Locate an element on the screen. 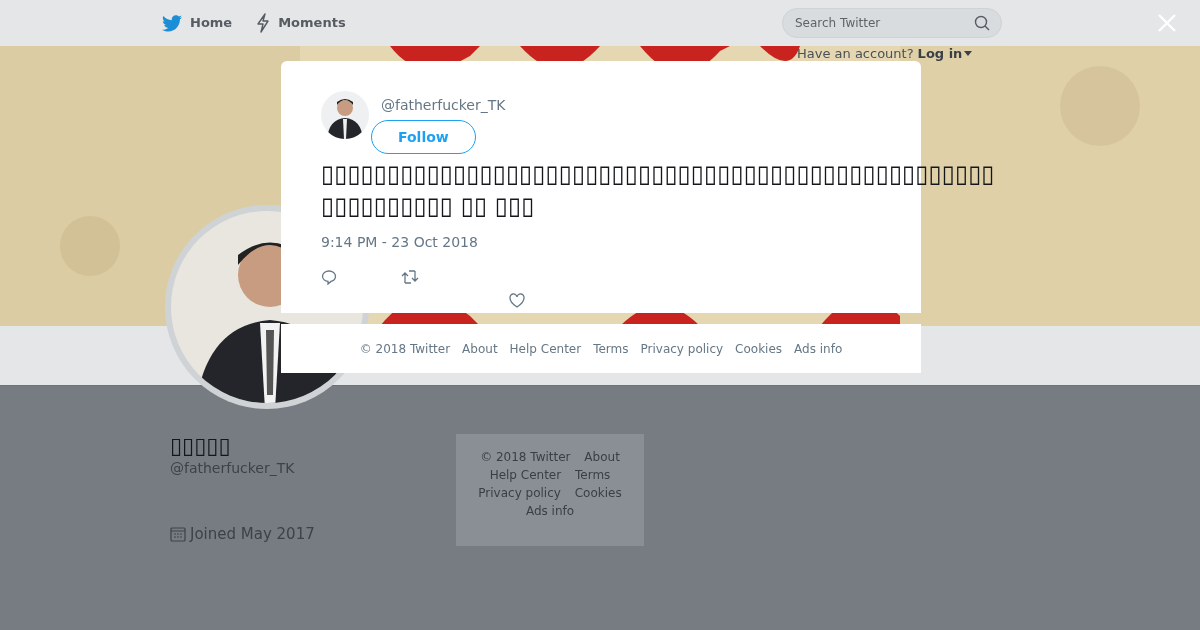 This screenshot has height=630, width=1200. login-link: Log in is located at coordinates (945, 54).